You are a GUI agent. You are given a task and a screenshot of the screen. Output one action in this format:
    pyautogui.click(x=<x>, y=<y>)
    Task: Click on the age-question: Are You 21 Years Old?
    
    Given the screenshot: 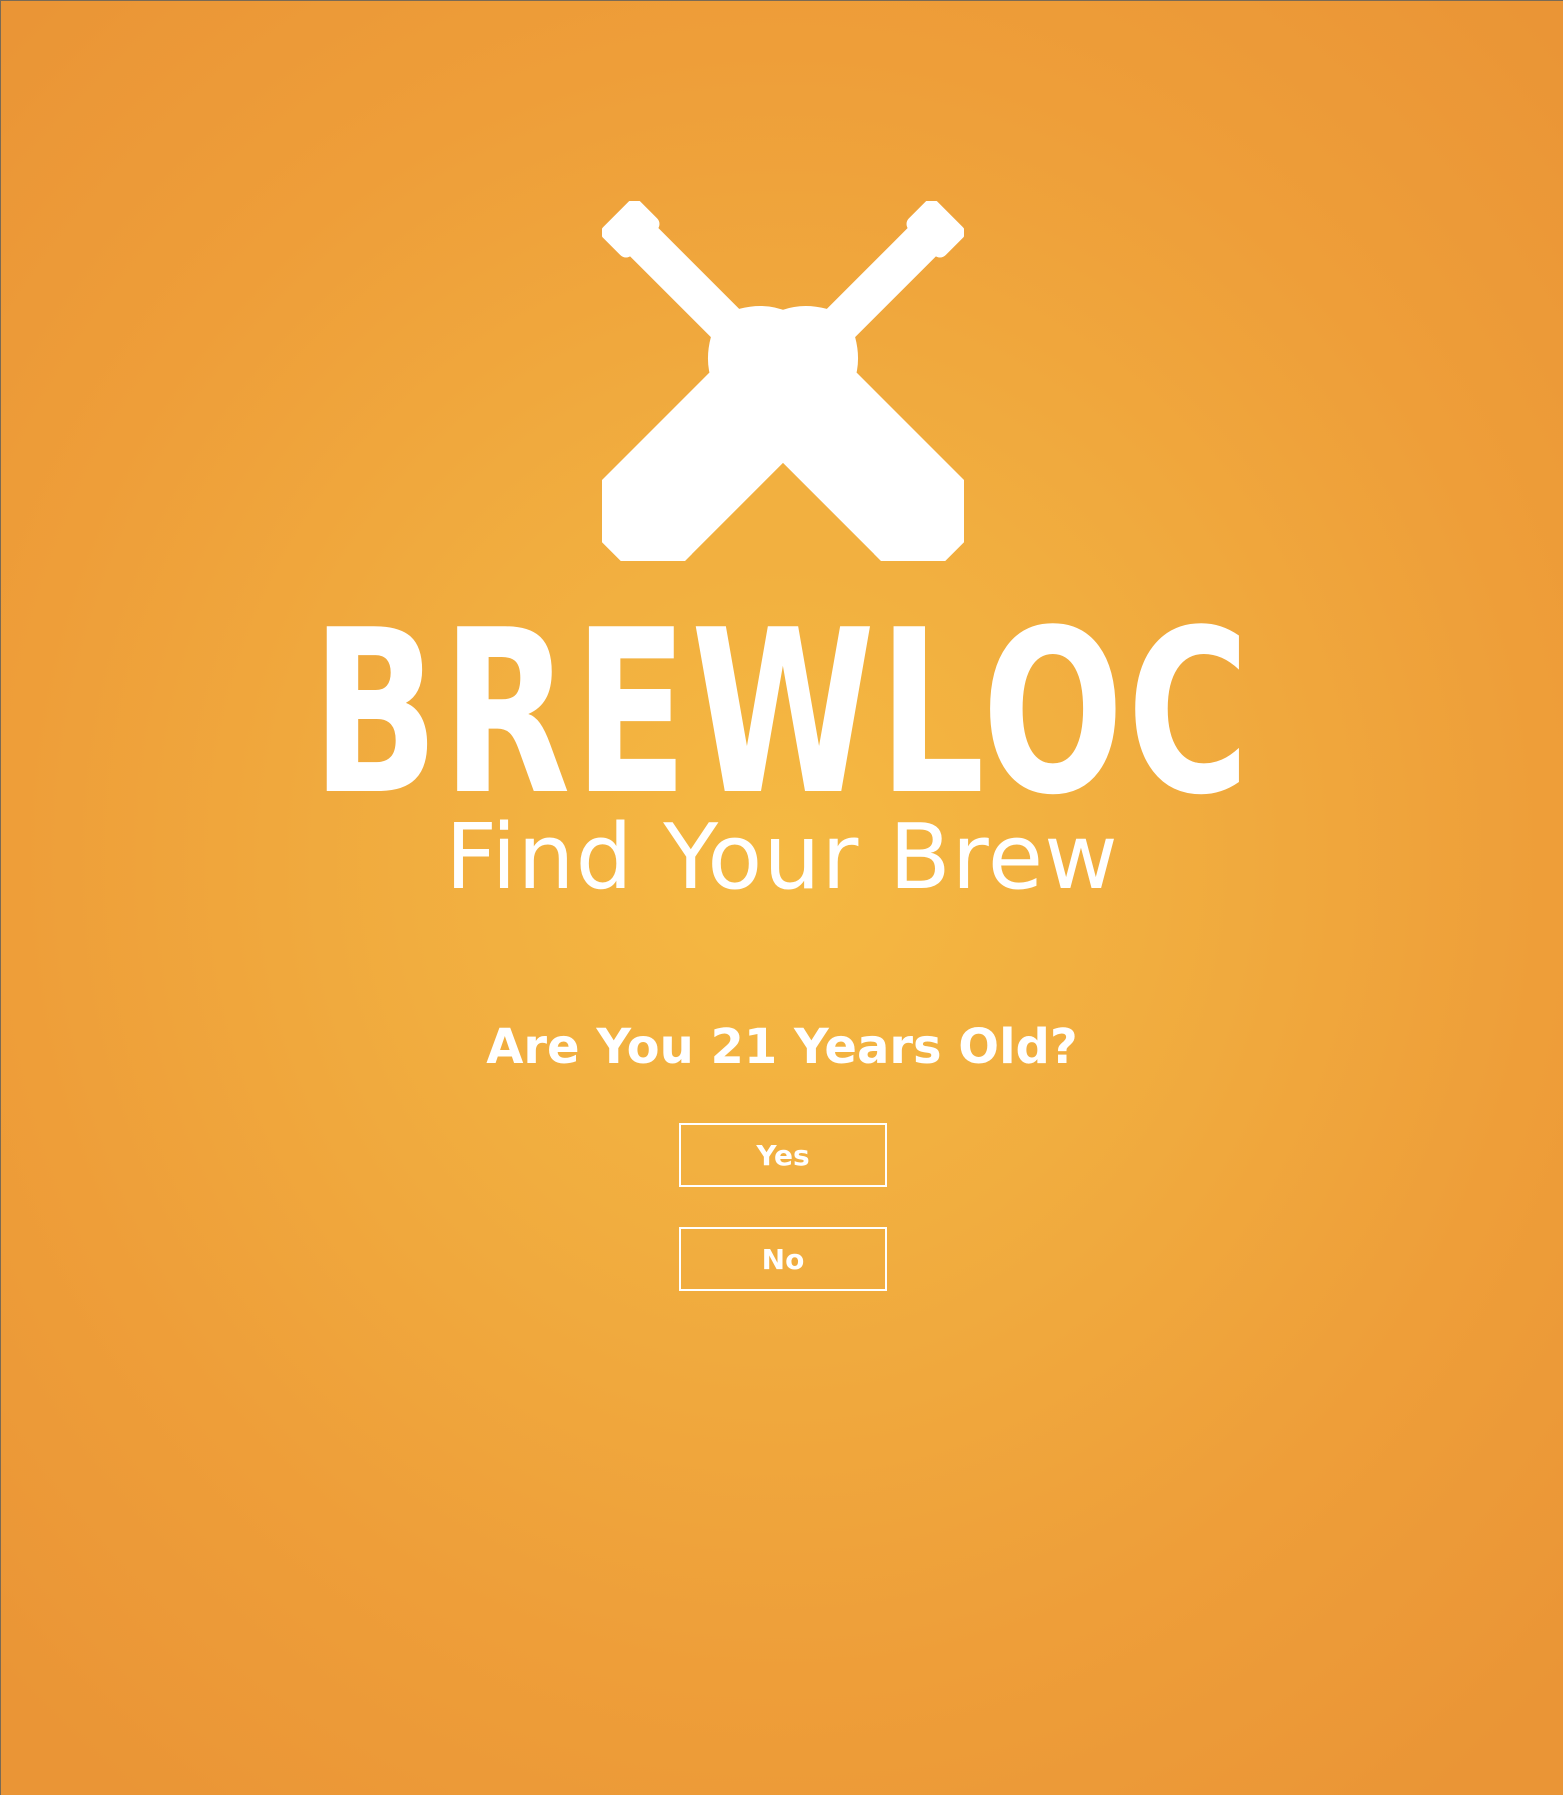 What is the action you would take?
    pyautogui.click(x=782, y=1047)
    